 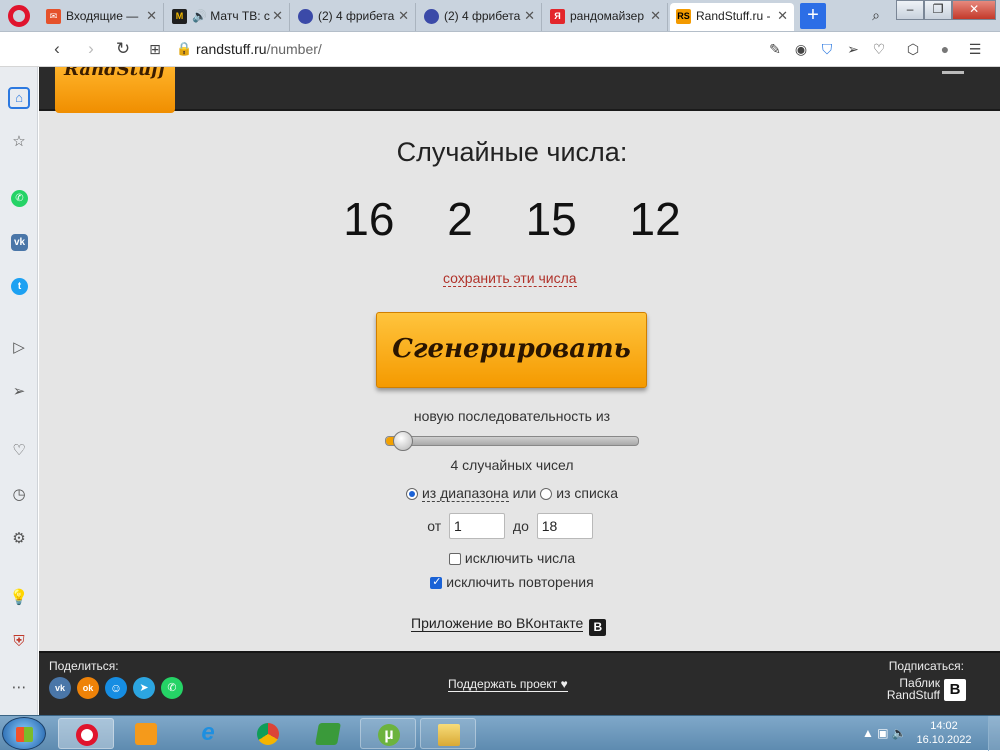 What do you see at coordinates (557, 16) in the screenshot?
I see `yandex-icon: Я` at bounding box center [557, 16].